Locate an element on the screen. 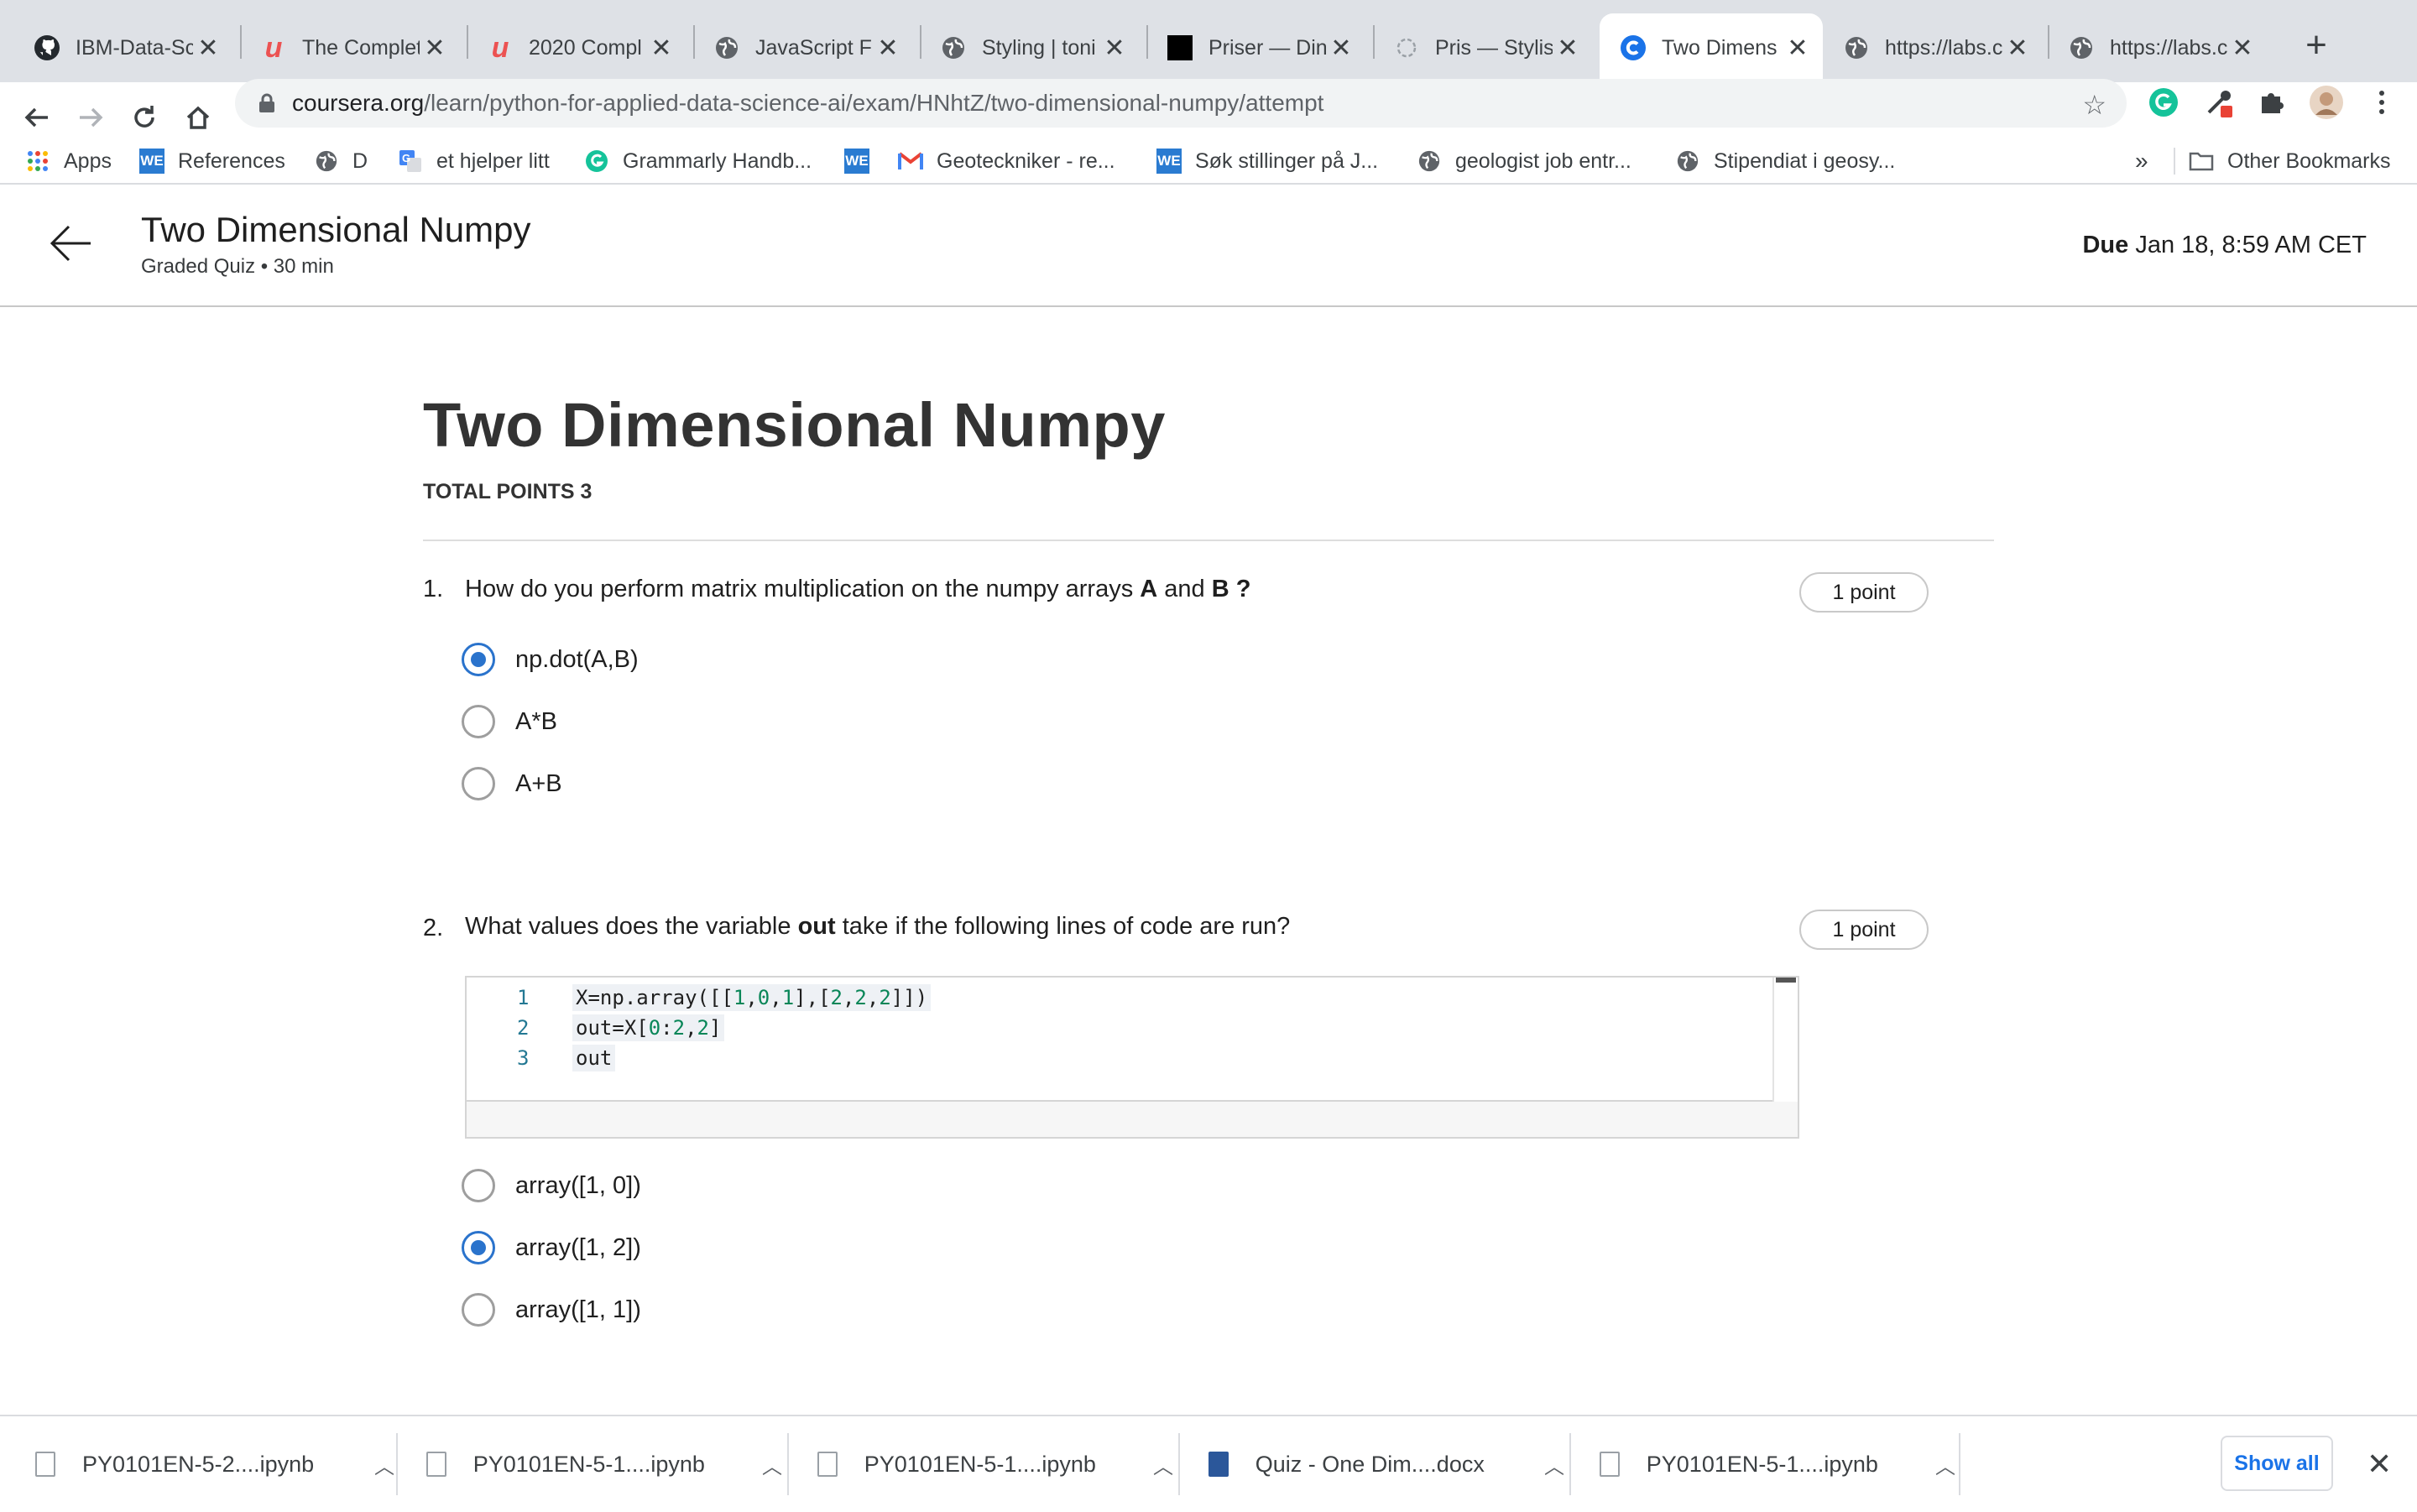 The height and width of the screenshot is (1512, 2417). tab-title: IBM-Data-Sc is located at coordinates (134, 48).